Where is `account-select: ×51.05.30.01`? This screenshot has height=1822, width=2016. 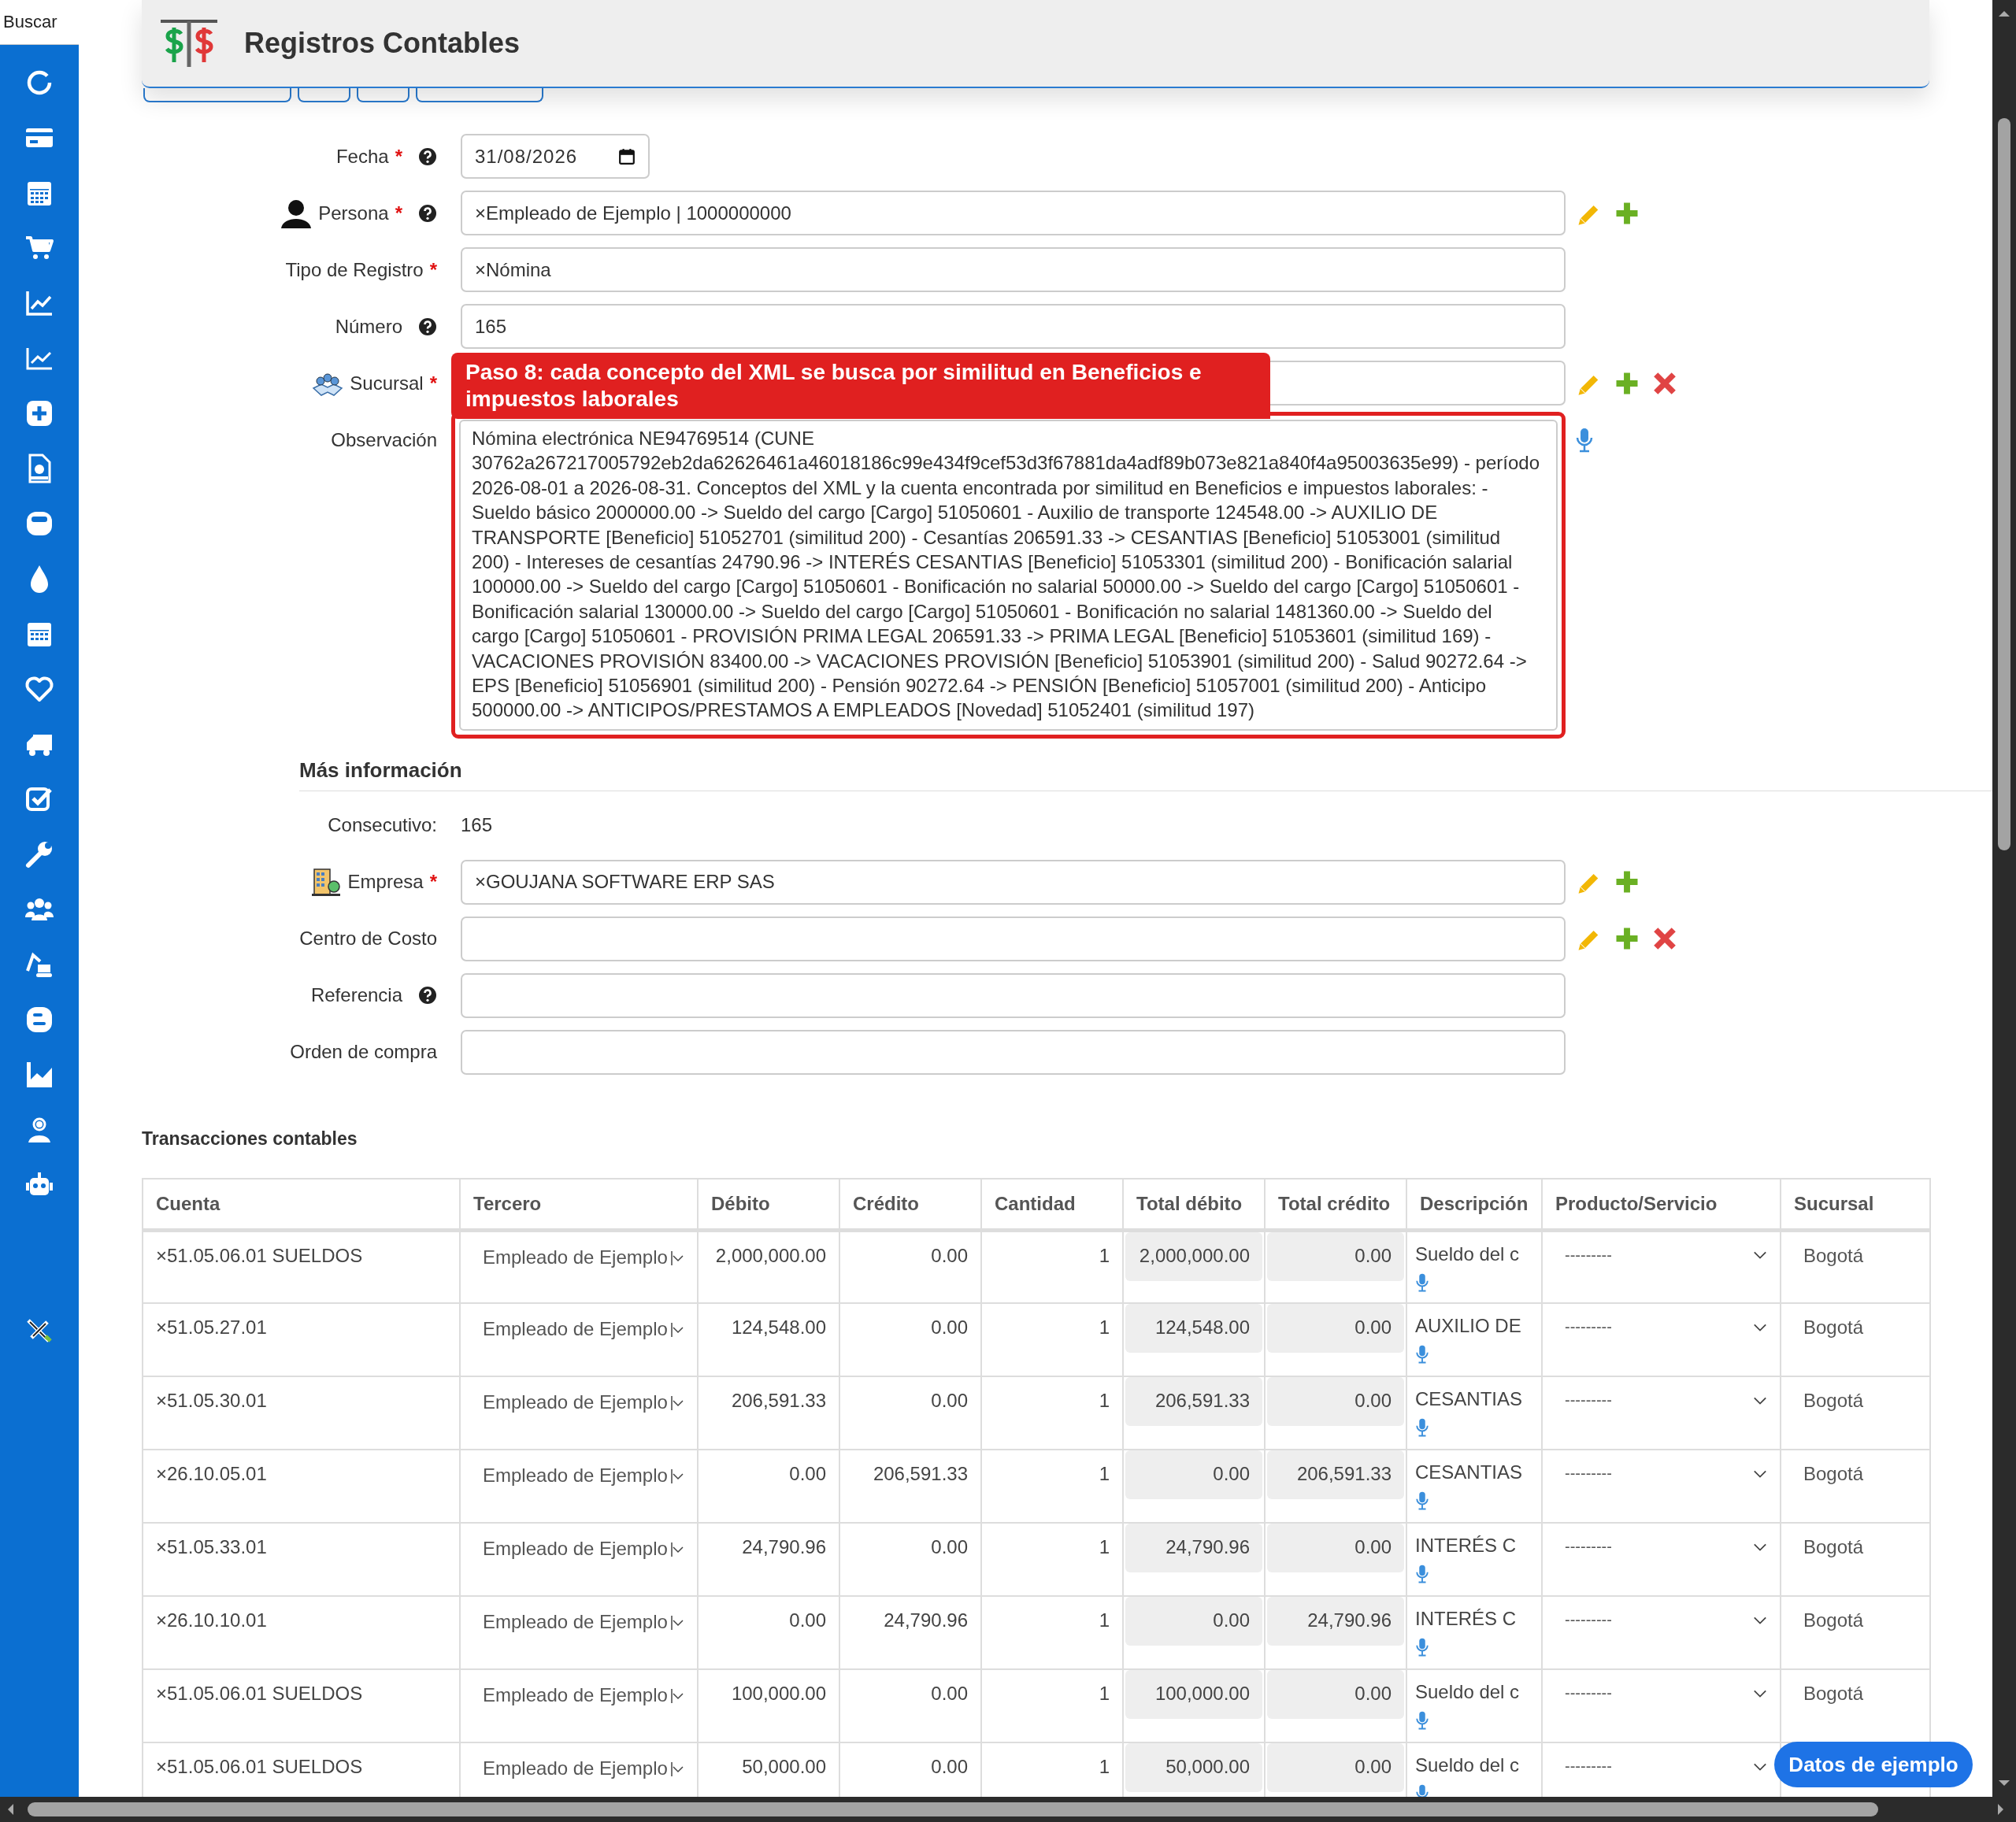
account-select: ×51.05.30.01 is located at coordinates (211, 1401).